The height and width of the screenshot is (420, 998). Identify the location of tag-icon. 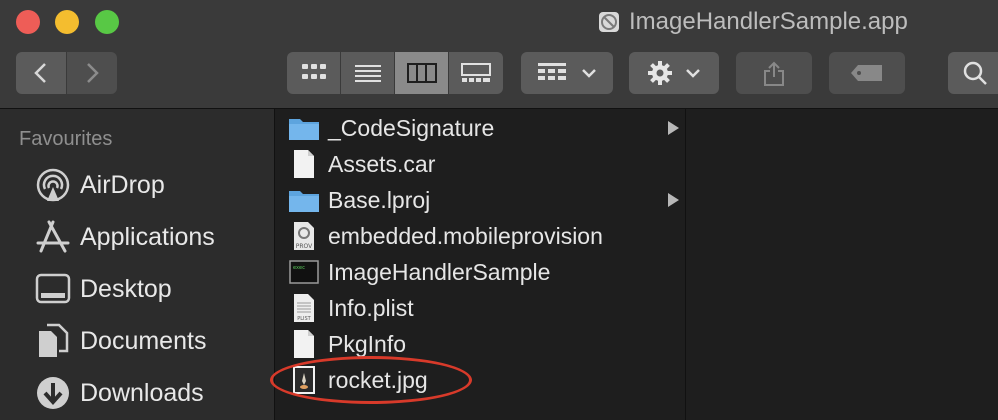
(866, 73).